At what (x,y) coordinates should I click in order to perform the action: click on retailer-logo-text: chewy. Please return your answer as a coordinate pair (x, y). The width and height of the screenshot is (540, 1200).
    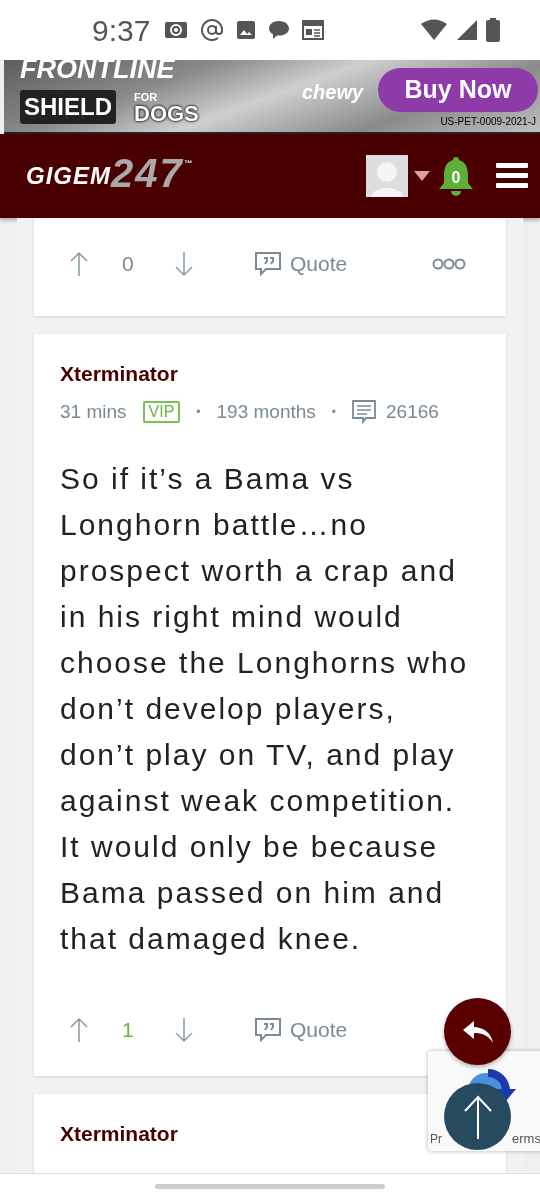
    Looking at the image, I should click on (333, 92).